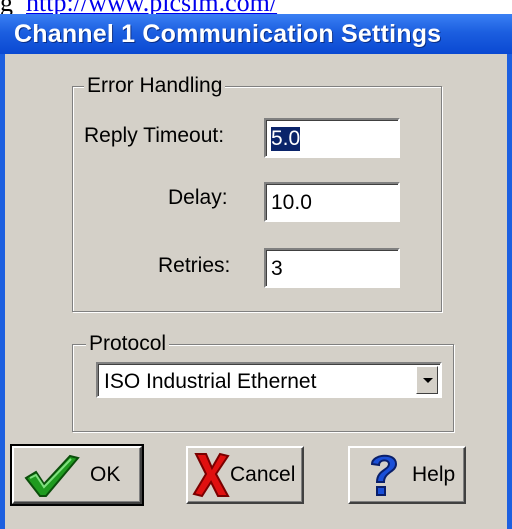  What do you see at coordinates (384, 475) in the screenshot?
I see `blue-question-mark-icon` at bounding box center [384, 475].